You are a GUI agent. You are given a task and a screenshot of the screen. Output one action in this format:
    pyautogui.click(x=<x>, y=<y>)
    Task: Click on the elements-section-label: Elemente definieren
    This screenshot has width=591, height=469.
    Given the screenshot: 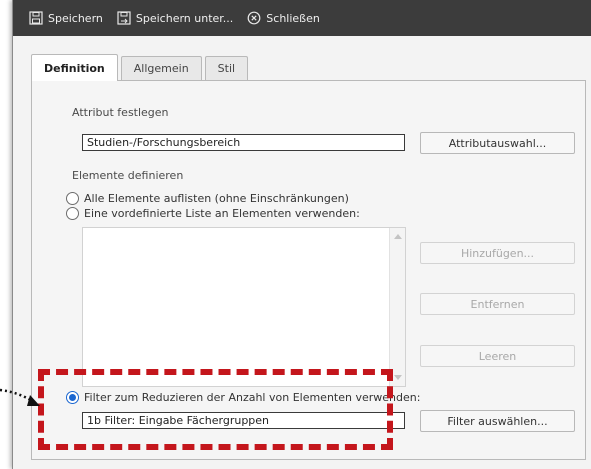 What is the action you would take?
    pyautogui.click(x=128, y=175)
    